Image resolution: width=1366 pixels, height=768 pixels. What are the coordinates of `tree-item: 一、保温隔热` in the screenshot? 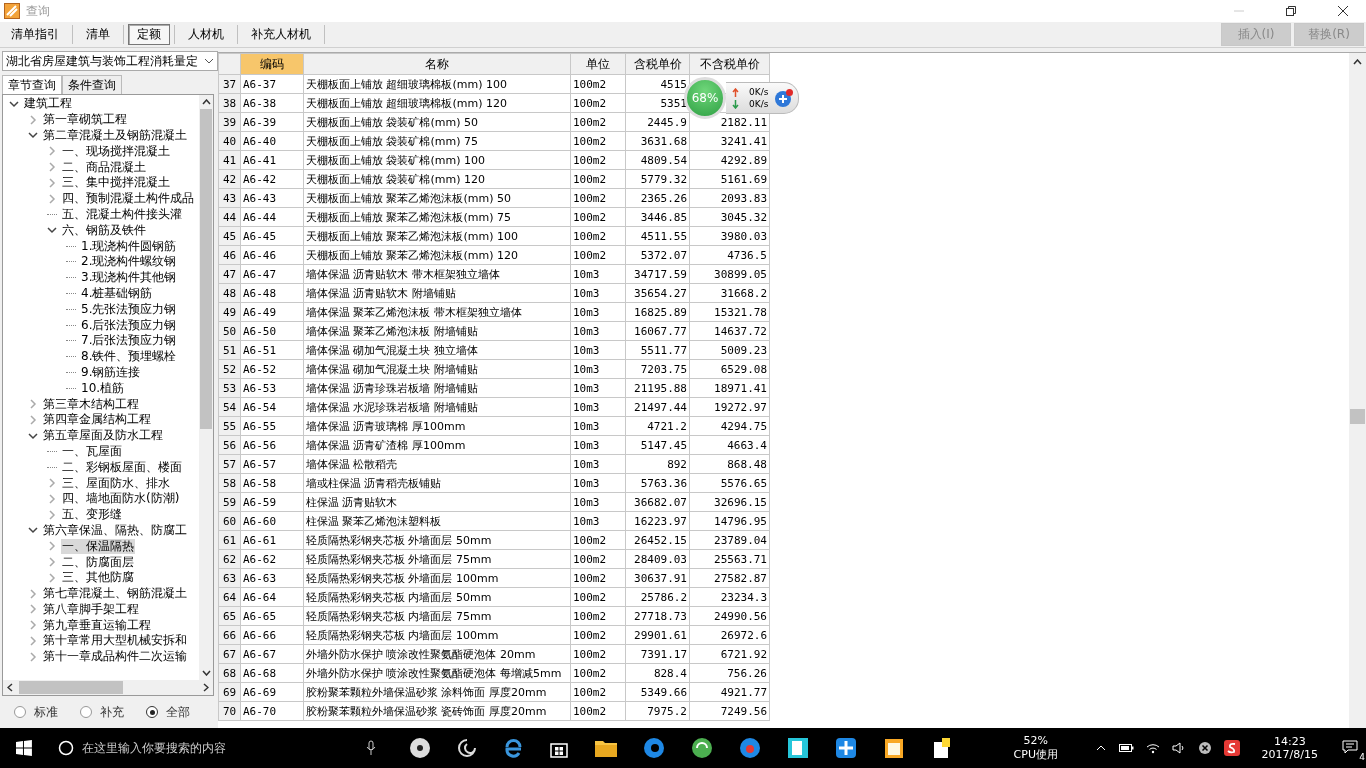 It's located at (98, 546).